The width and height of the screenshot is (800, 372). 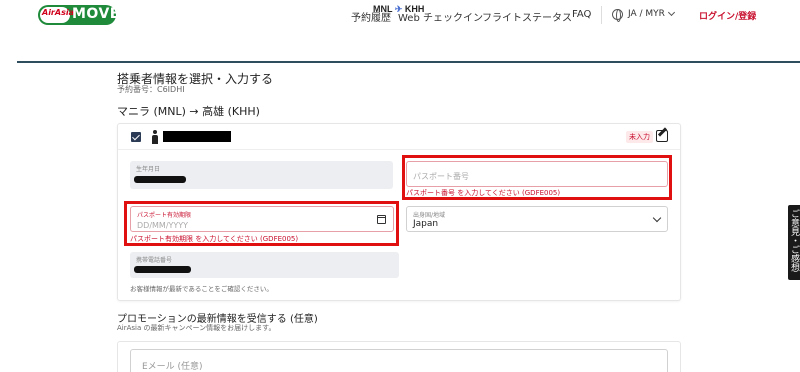 I want to click on mobile-number-field: 携帯電話番号, so click(x=264, y=265).